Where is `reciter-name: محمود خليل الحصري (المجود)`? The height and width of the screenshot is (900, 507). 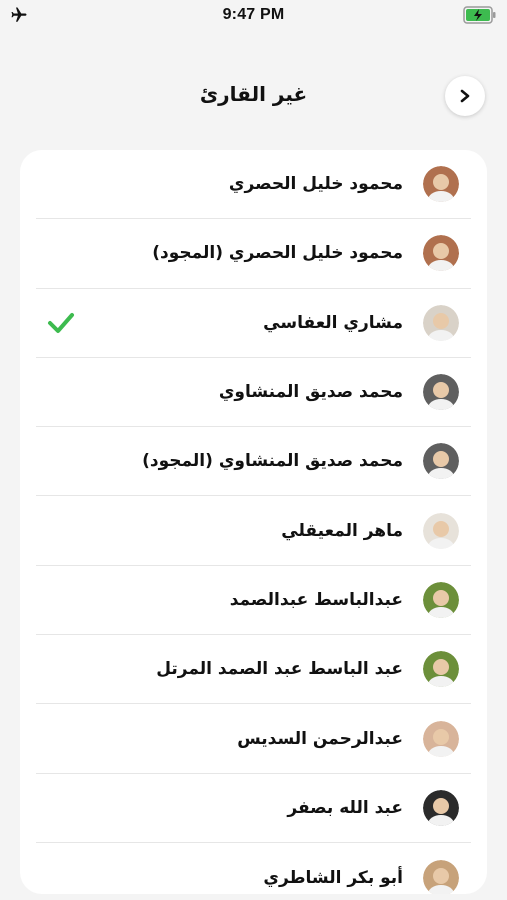
reciter-name: محمود خليل الحصري (المجود) is located at coordinates (277, 253).